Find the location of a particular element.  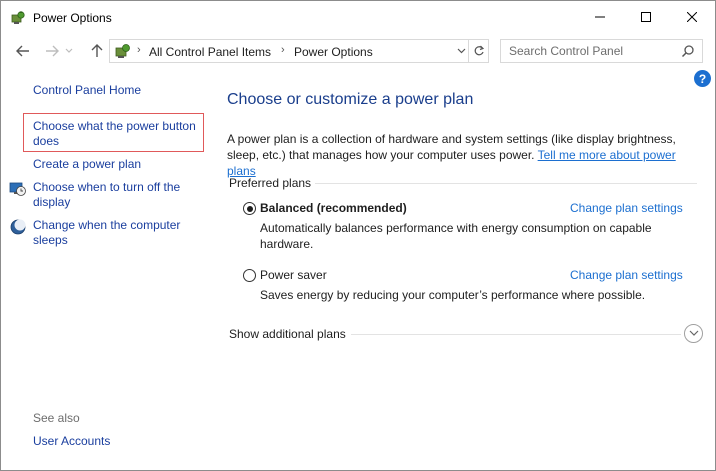

breadcrumb-power-options: Power Options is located at coordinates (333, 52).